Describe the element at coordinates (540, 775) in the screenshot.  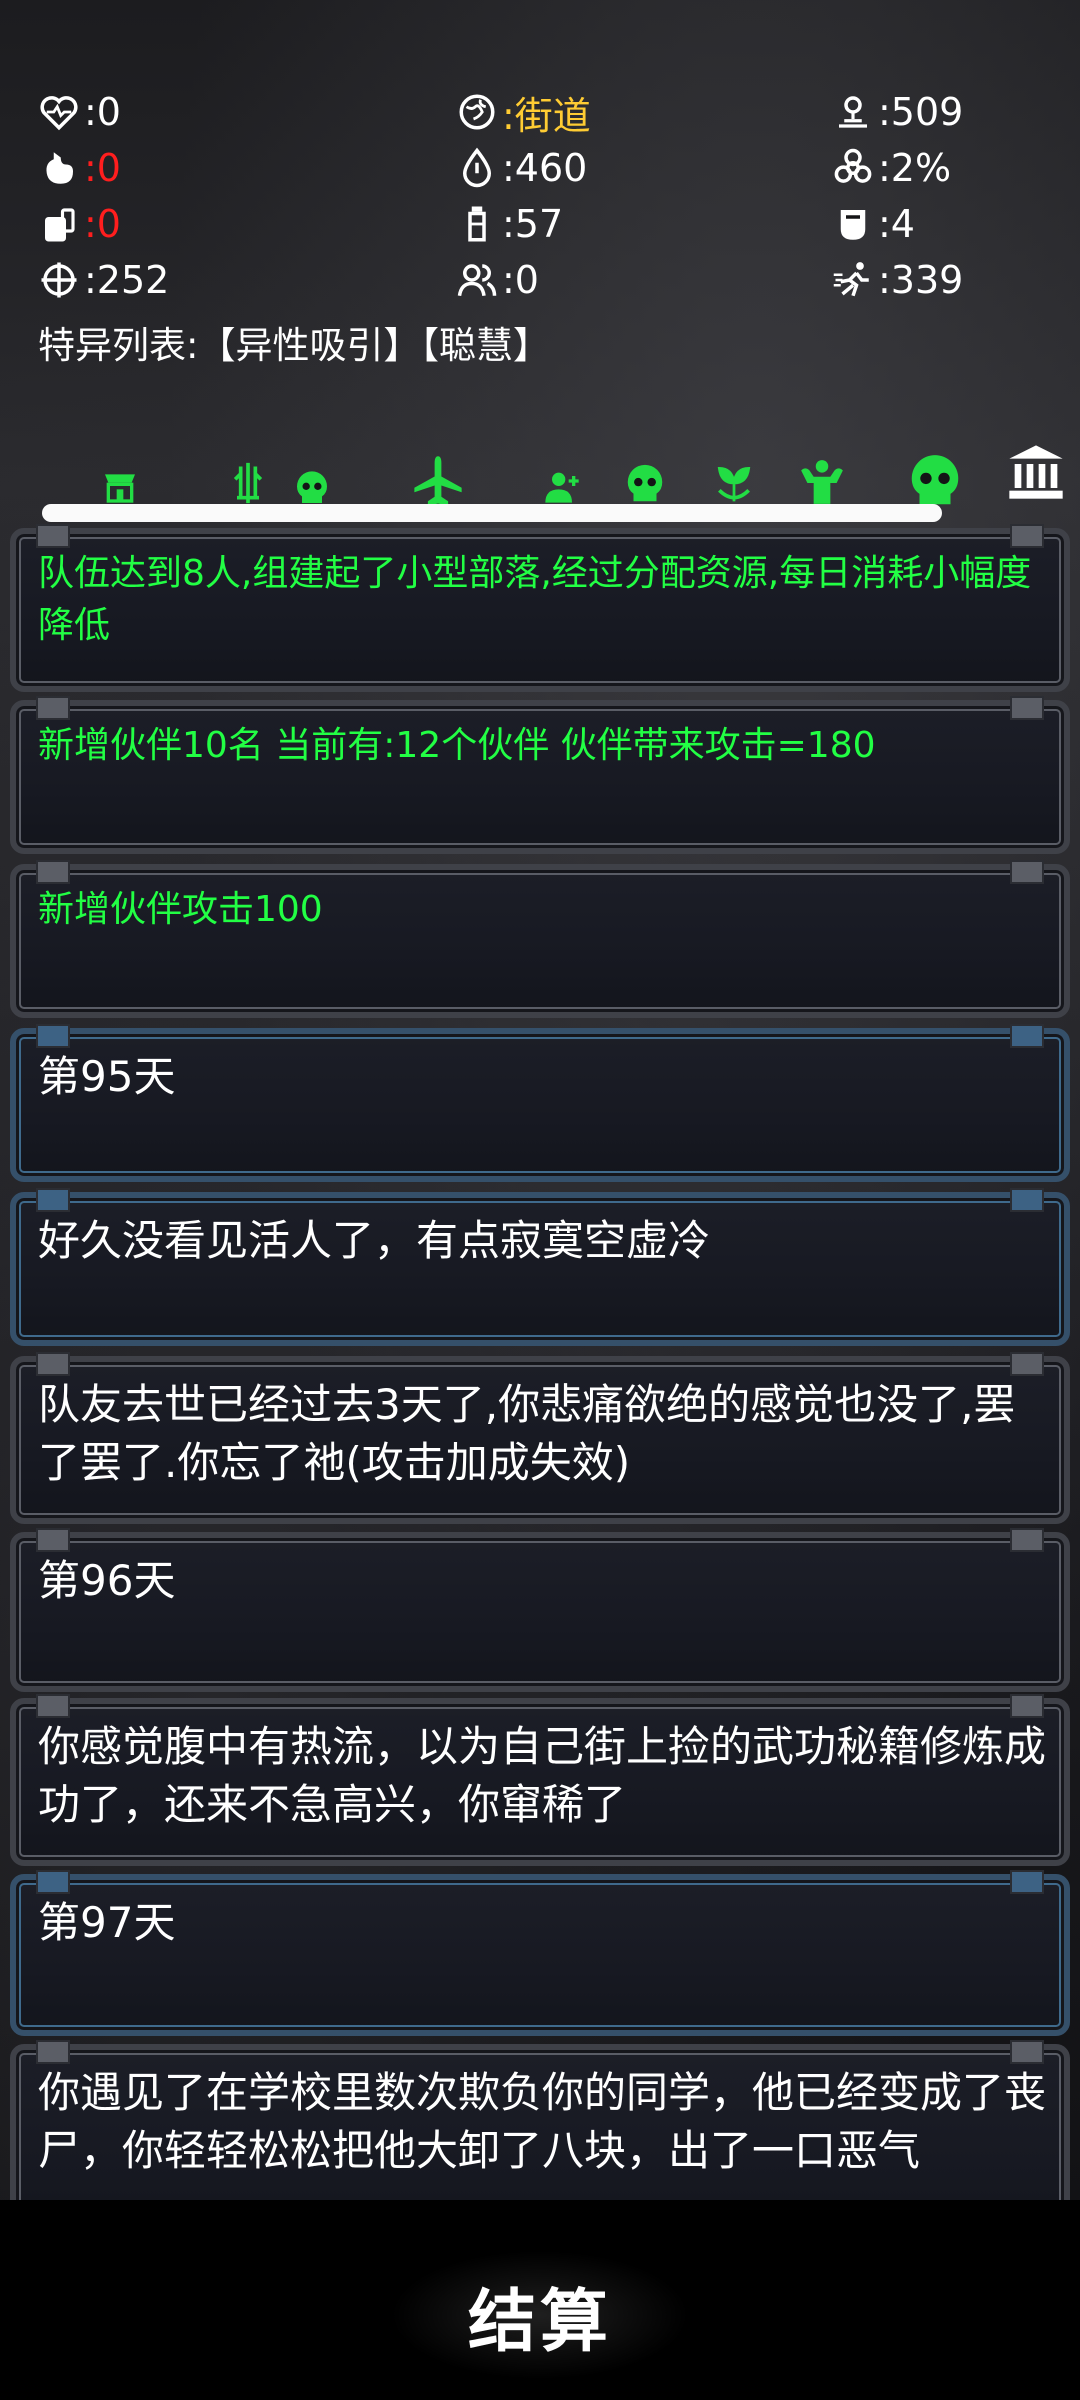
I see `log-card: 新增伙伴10名 当前有:12个伙伴 伙伴带来攻击=180` at that location.